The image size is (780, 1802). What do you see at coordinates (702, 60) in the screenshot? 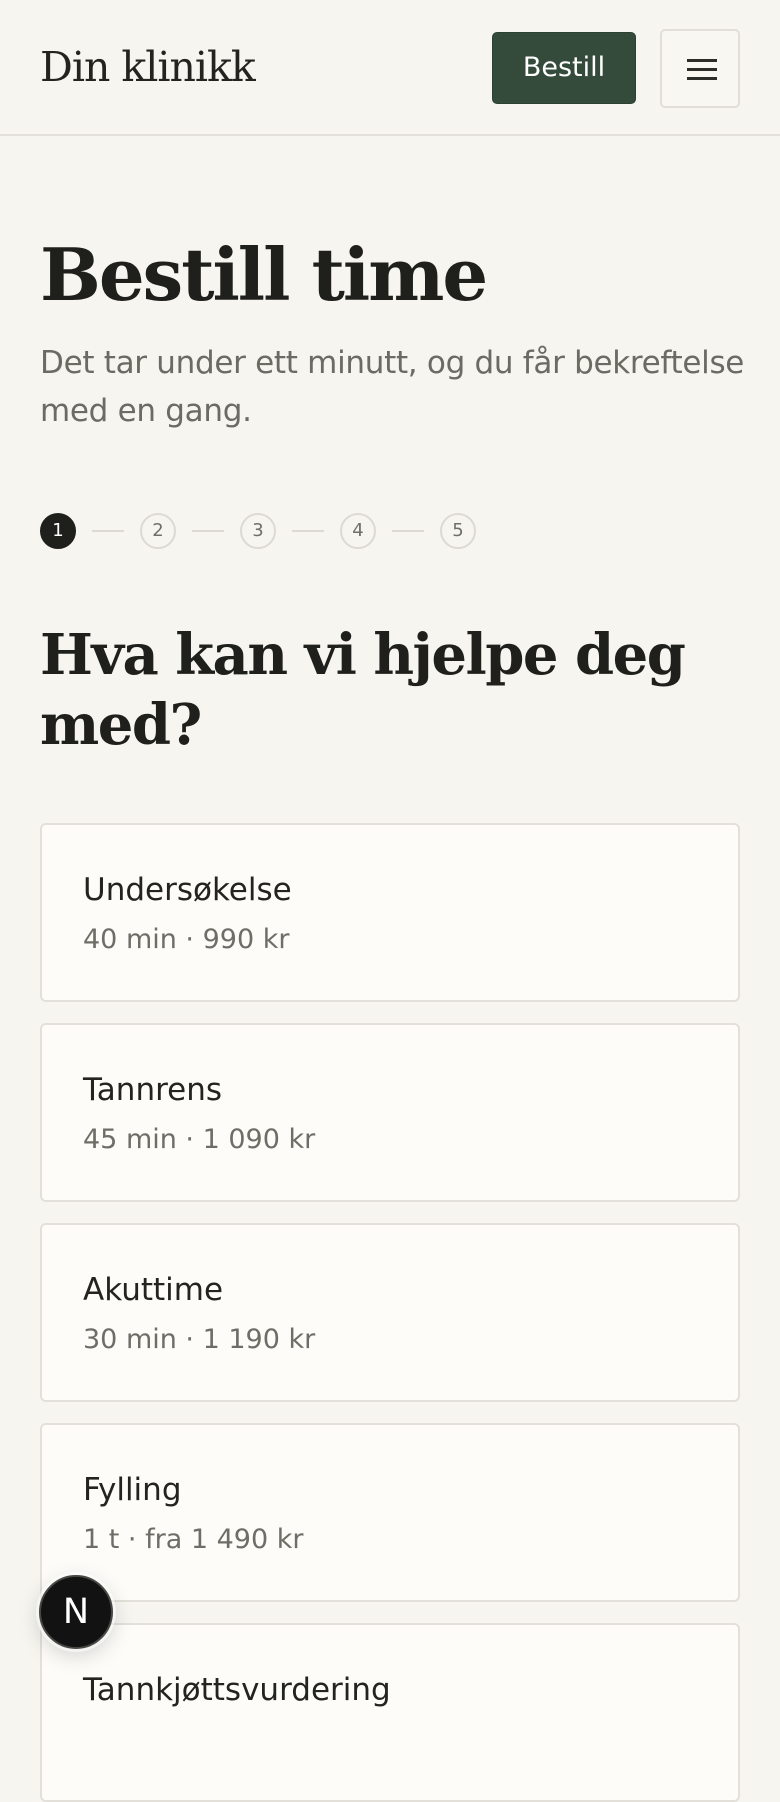
I see `hamburger-menu-icon` at bounding box center [702, 60].